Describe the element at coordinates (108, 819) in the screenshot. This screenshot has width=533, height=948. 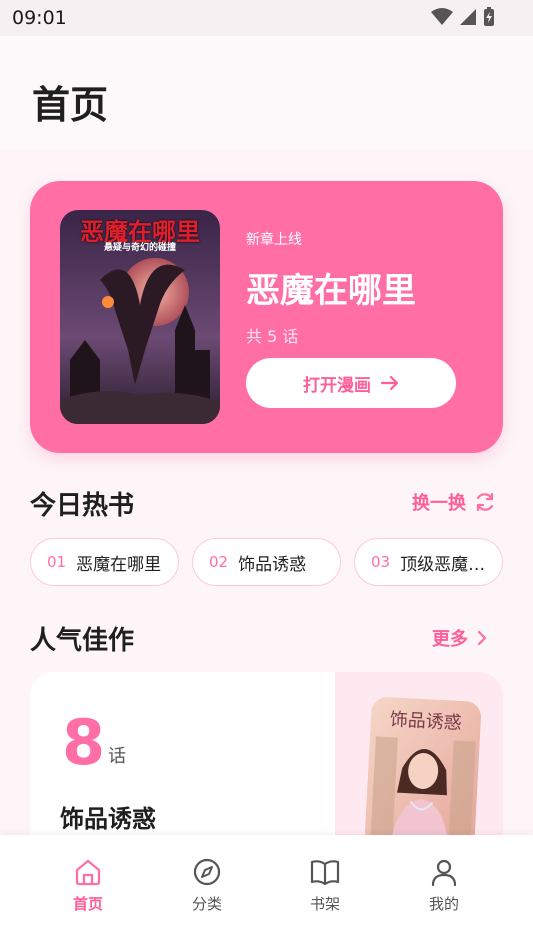
I see `popular-book-title: 饰品诱惑` at that location.